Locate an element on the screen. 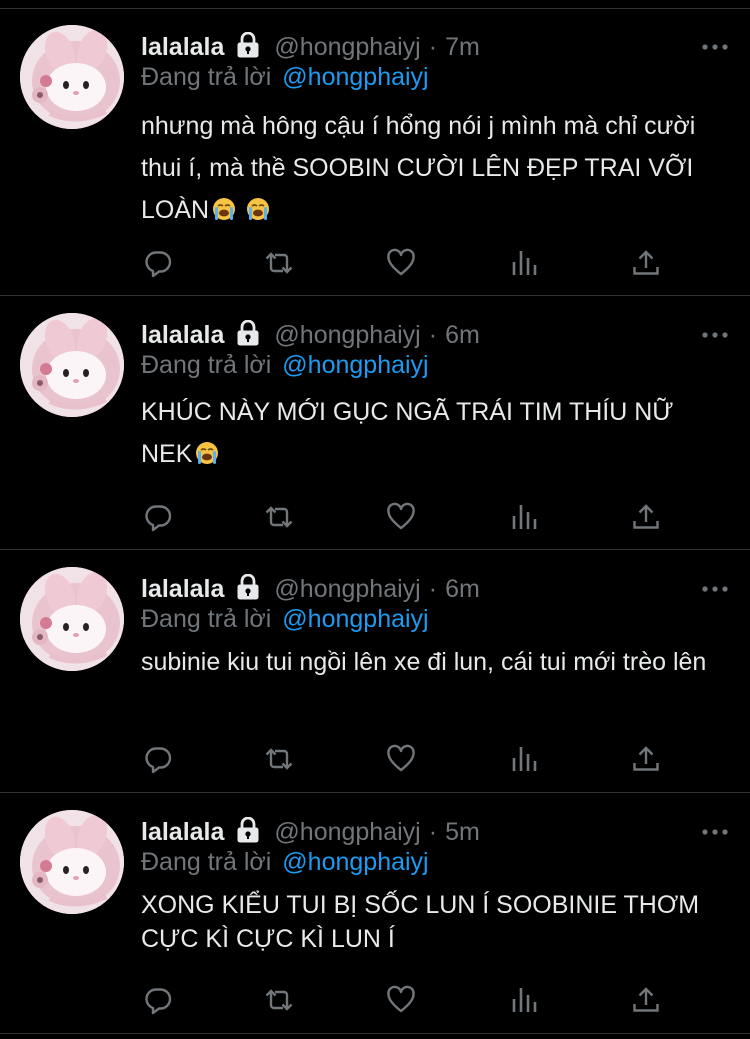  tweet-header: lalalala @hongphaiyj · 7m is located at coordinates (435, 47).